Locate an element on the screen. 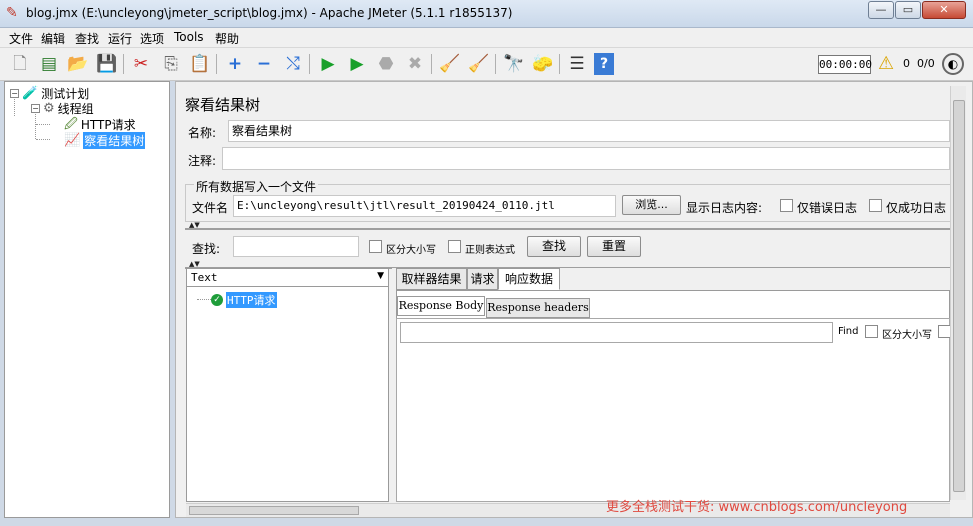 Image resolution: width=973 pixels, height=526 pixels. menu-tools: Tools is located at coordinates (189, 37).